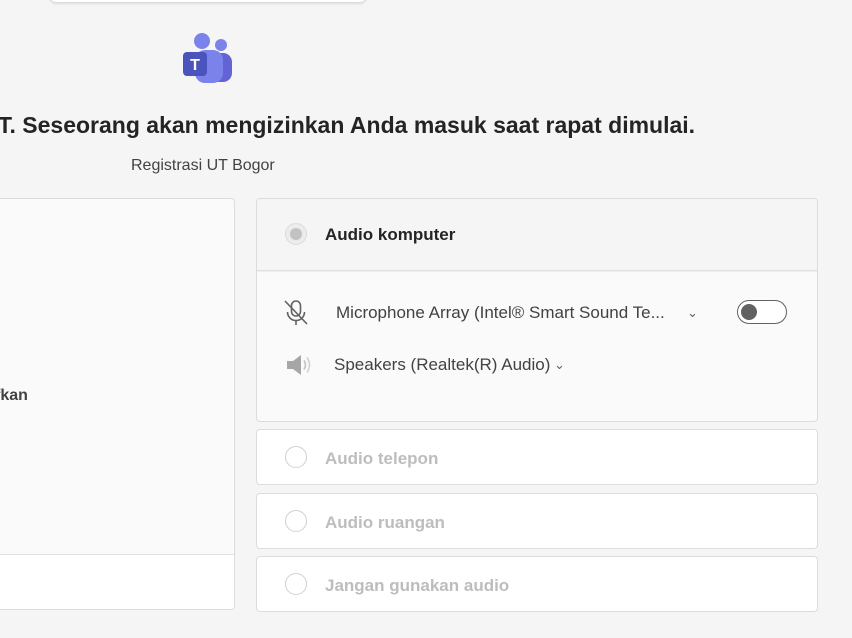  What do you see at coordinates (195, 65) in the screenshot?
I see `svg-text: T` at bounding box center [195, 65].